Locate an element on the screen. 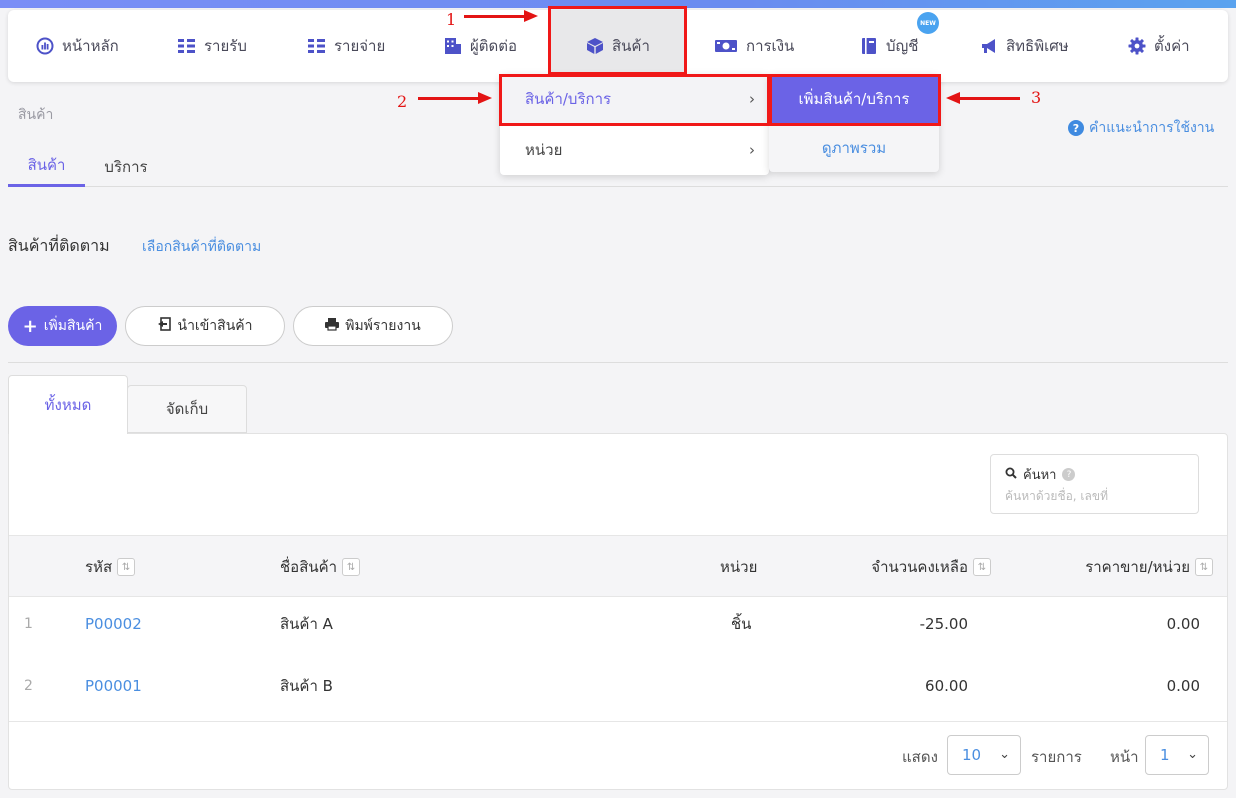 This screenshot has width=1236, height=798. page-size-value: 10 is located at coordinates (972, 755).